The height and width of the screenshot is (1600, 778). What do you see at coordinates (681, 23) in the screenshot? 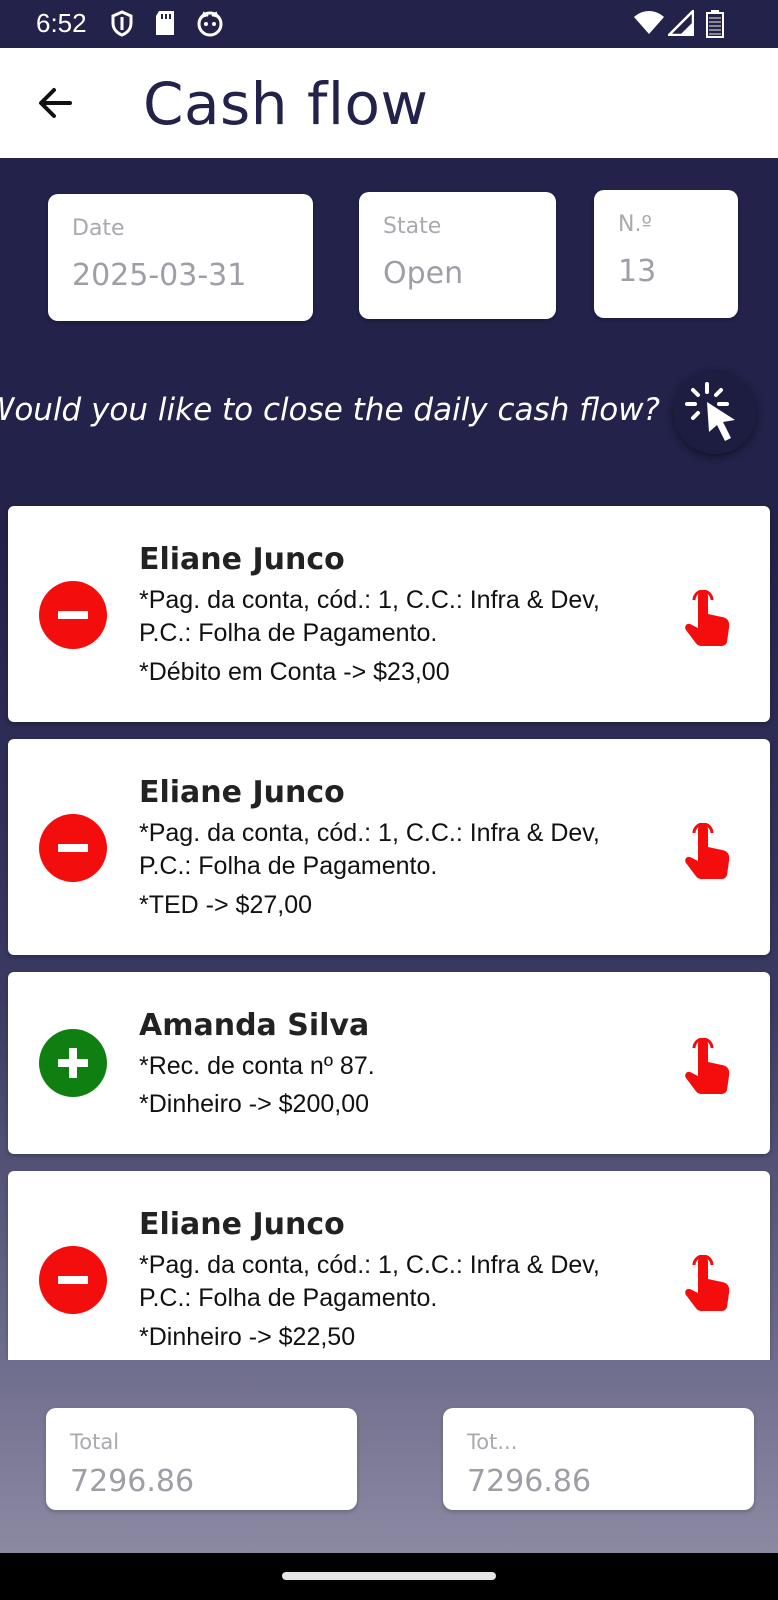
I see `signal-icon` at bounding box center [681, 23].